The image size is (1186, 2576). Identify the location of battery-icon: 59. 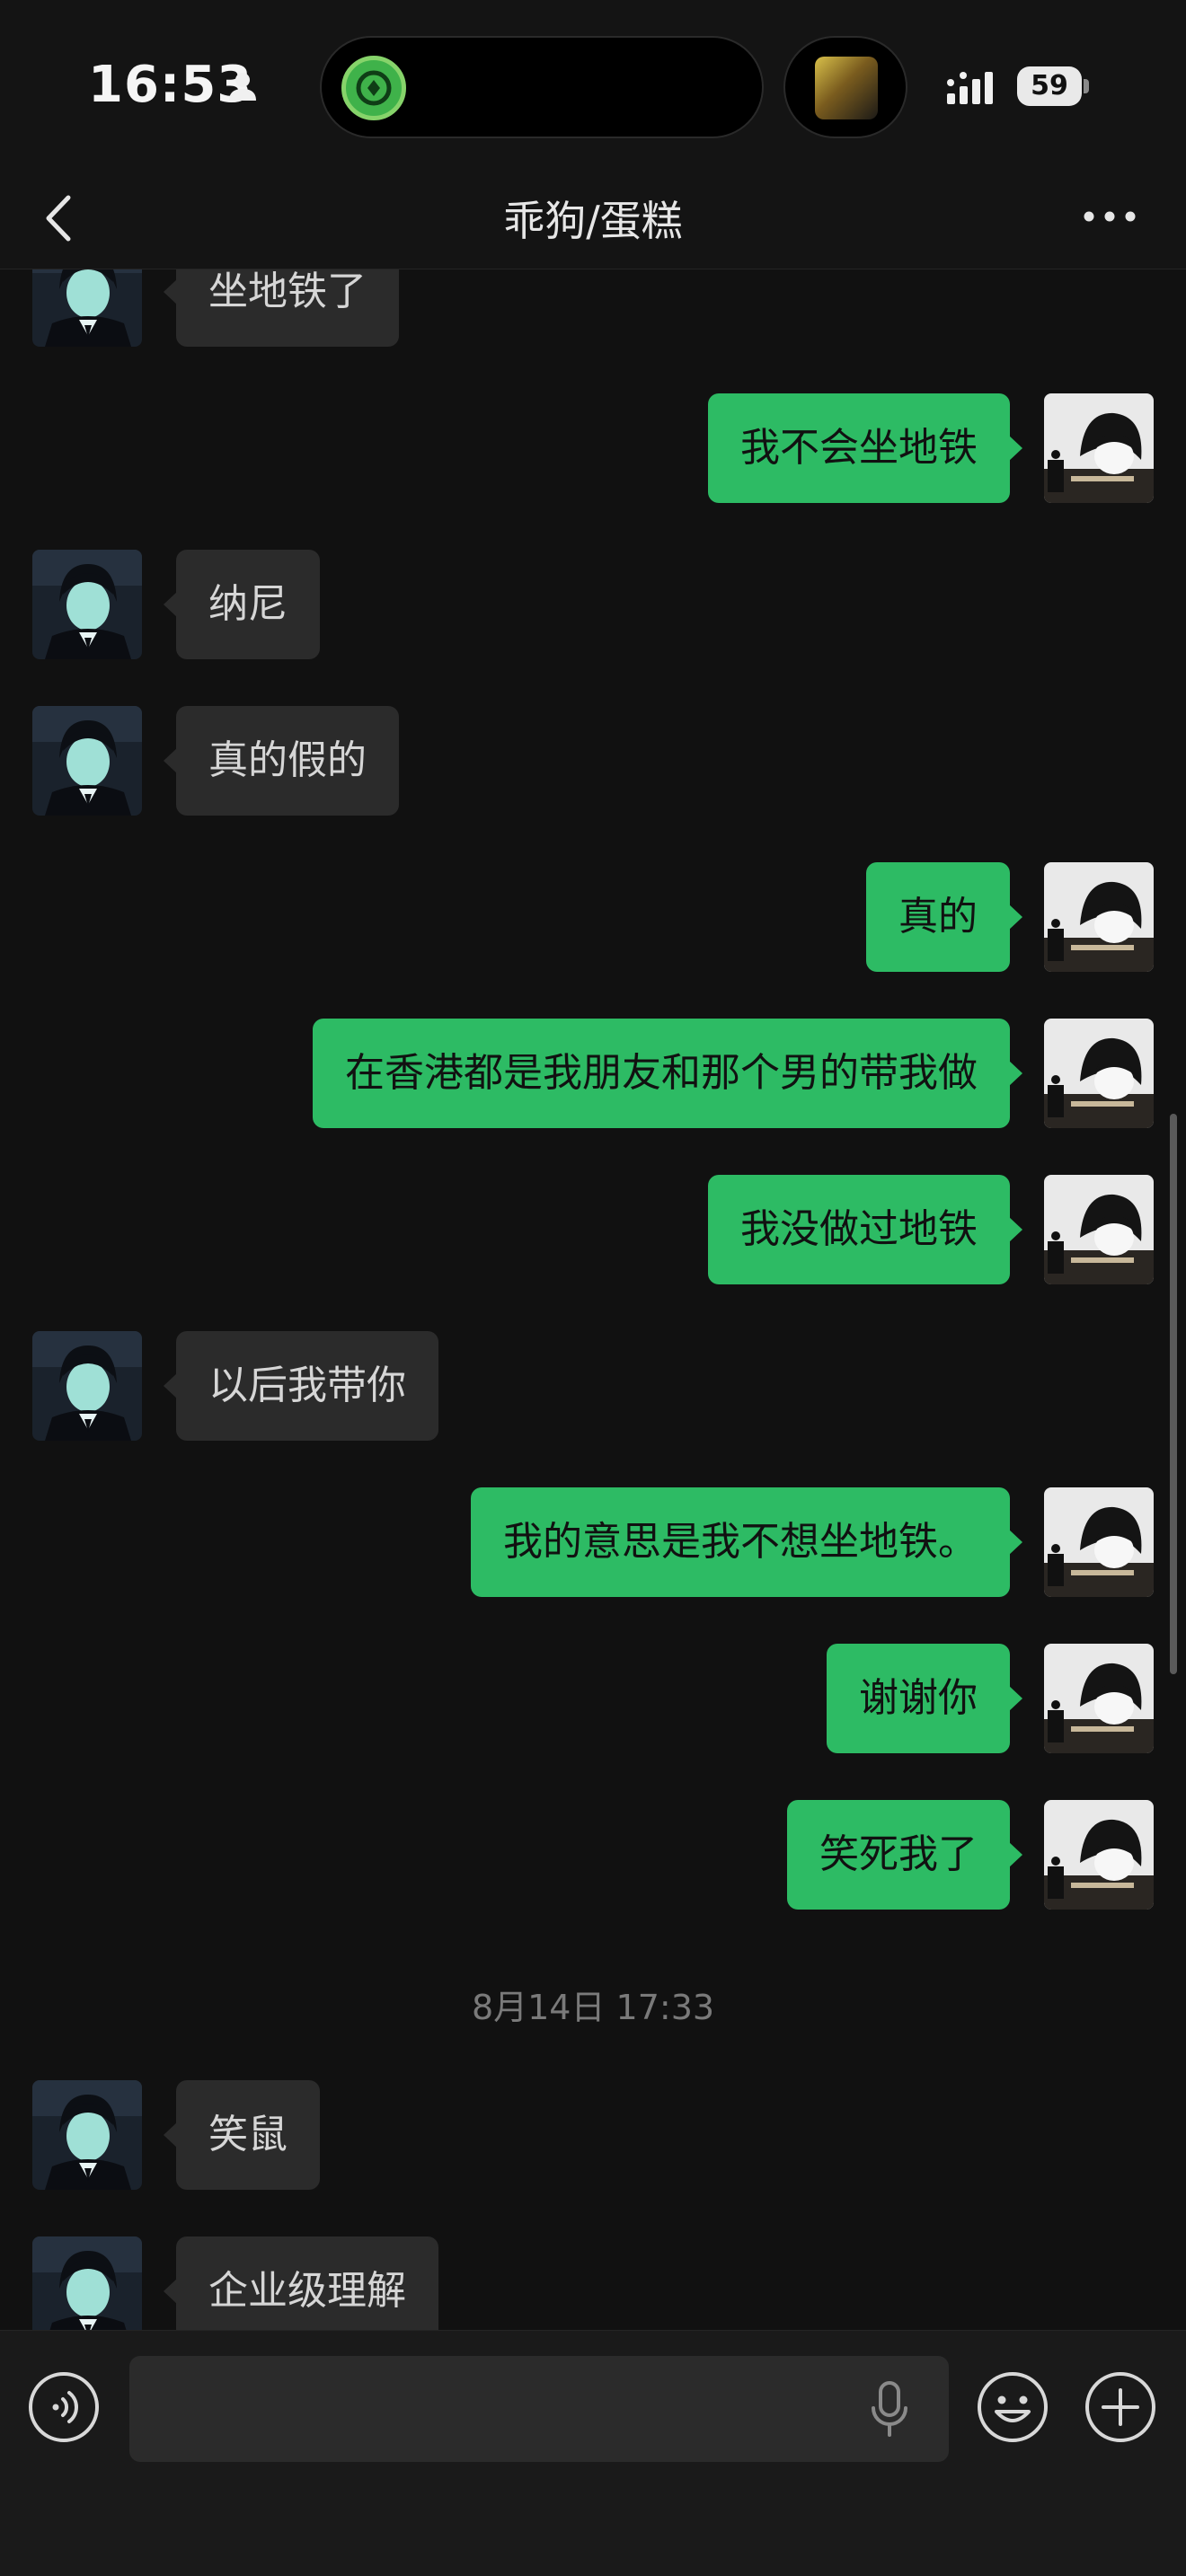
(1049, 86).